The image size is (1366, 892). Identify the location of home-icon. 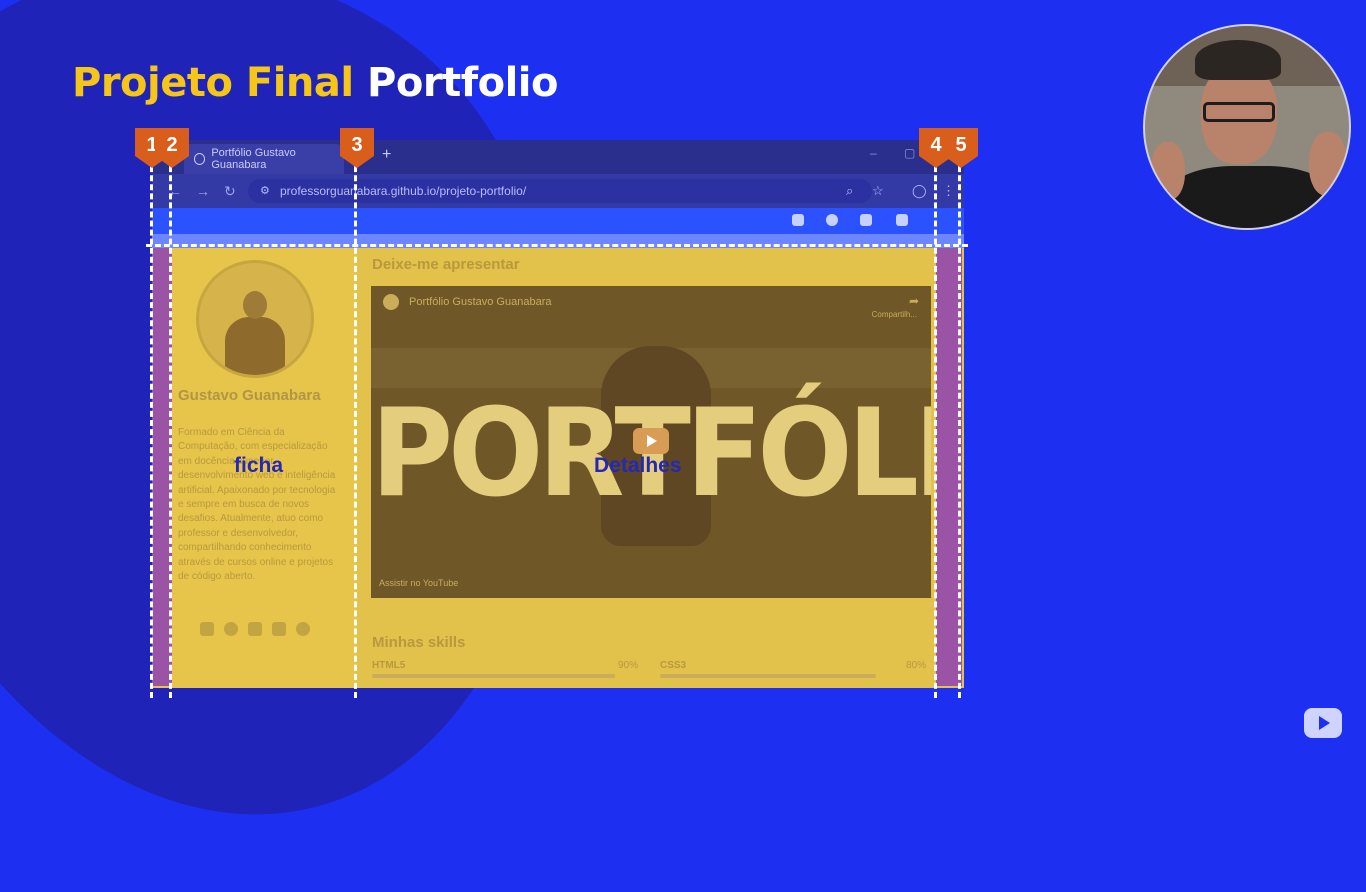
(798, 220).